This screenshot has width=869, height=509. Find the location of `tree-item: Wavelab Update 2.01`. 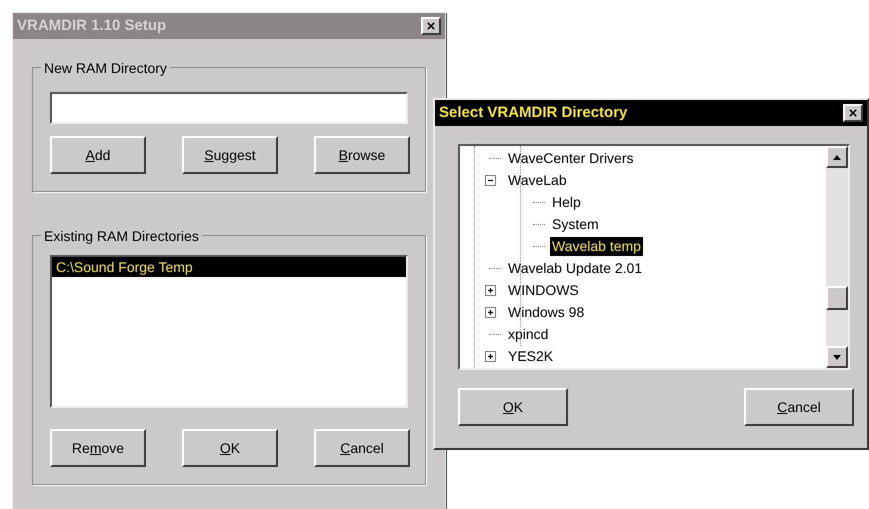

tree-item: Wavelab Update 2.01 is located at coordinates (575, 268).